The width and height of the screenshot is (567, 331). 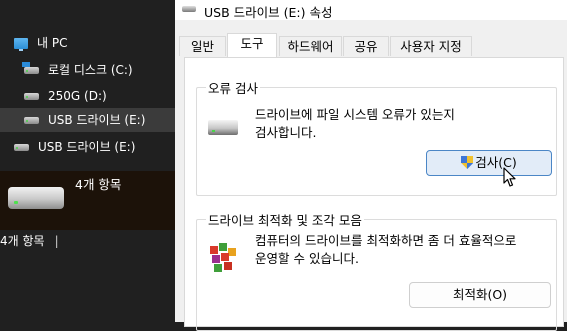 I want to click on status-item-count: 4개 항목, so click(x=22, y=241).